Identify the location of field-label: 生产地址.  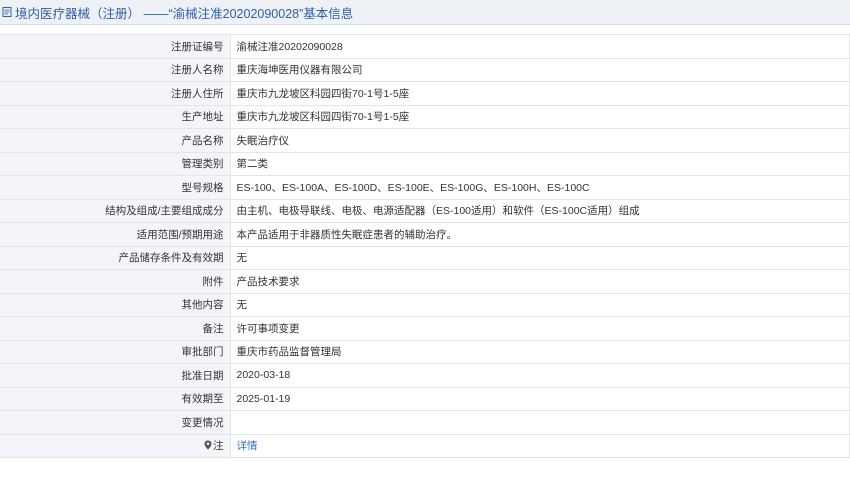
(115, 116).